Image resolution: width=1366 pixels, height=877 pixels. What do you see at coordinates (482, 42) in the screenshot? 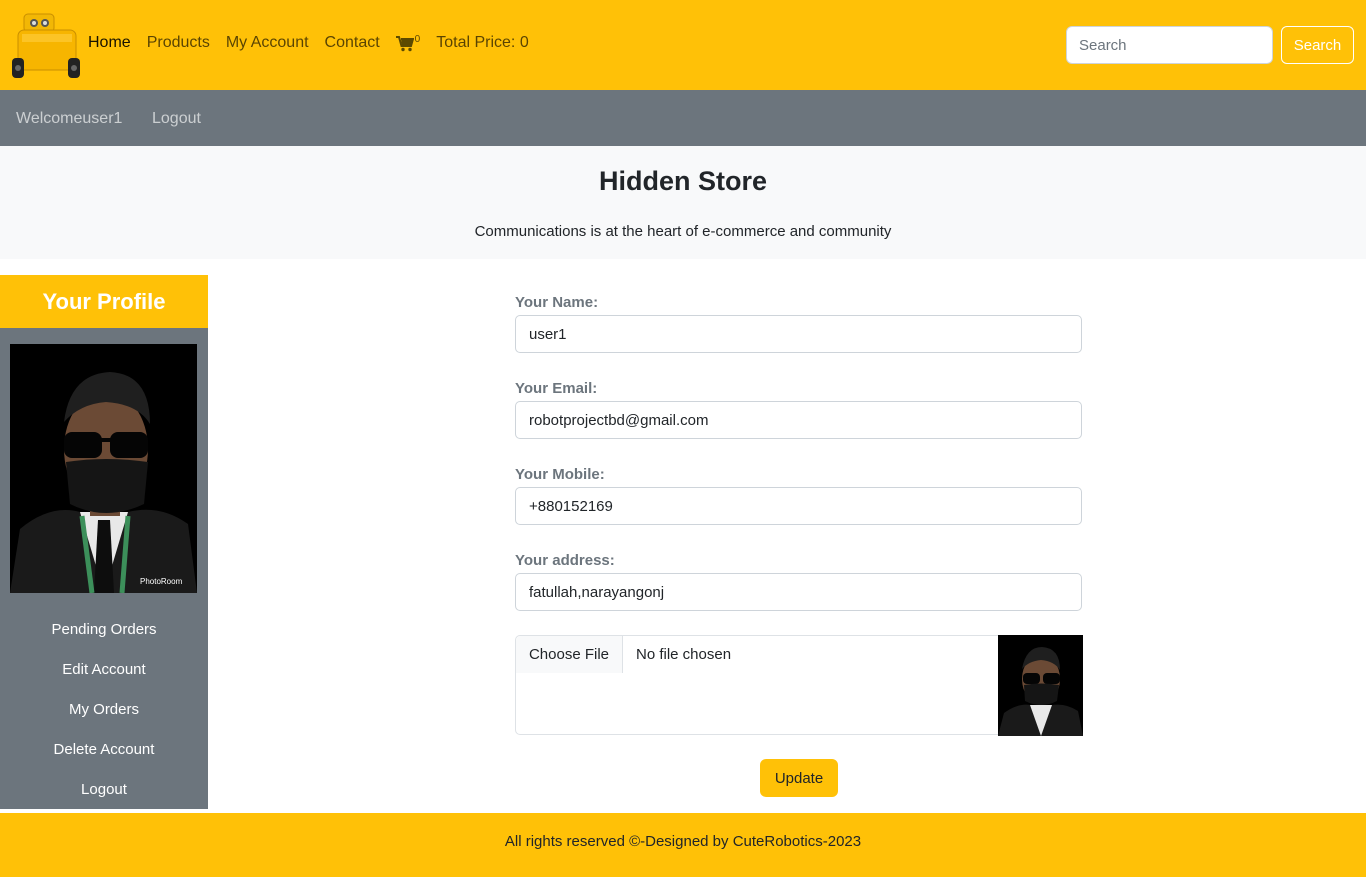
I see `total-price: Total Price: 0` at bounding box center [482, 42].